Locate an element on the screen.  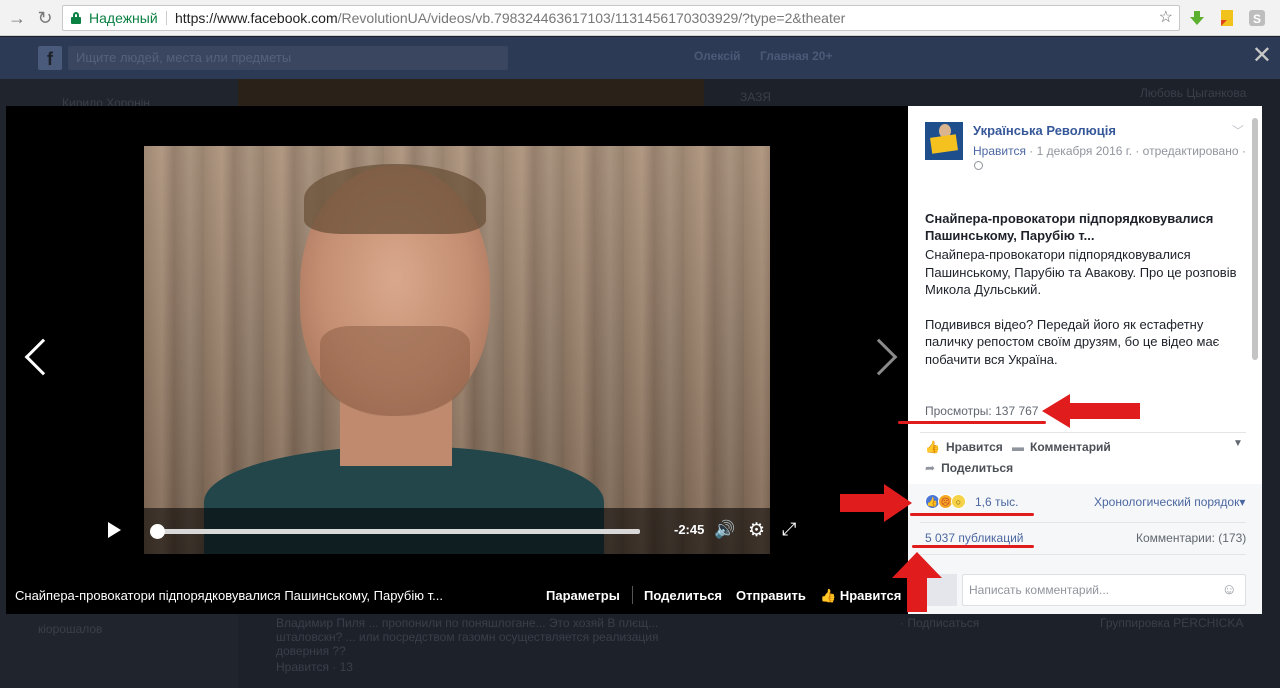
comment-order-dropdown: Хронологический порядок▾ is located at coordinates (1169, 502).